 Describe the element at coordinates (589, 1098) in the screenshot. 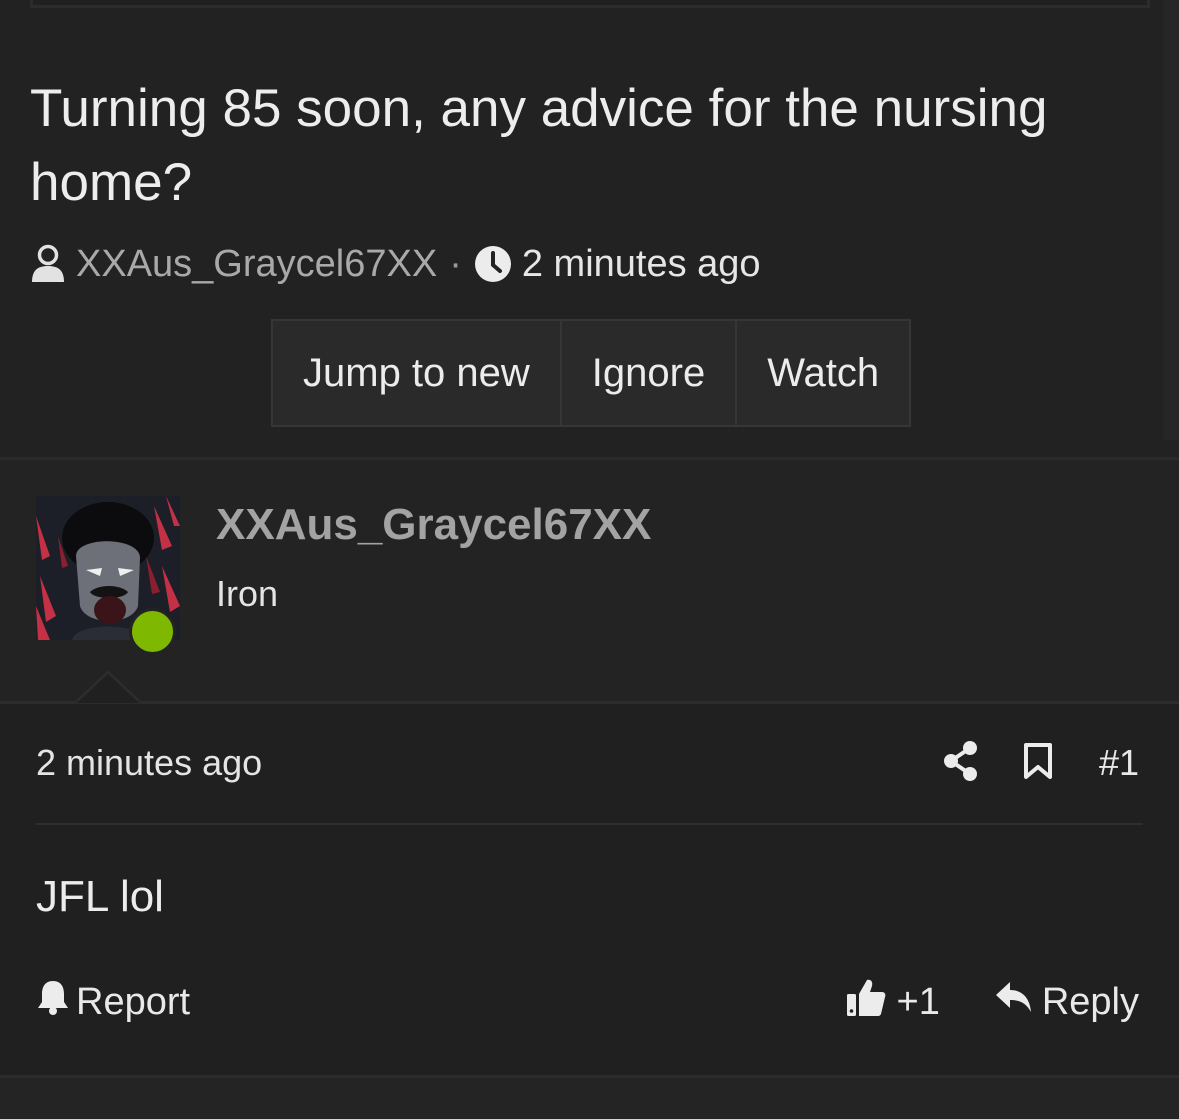

I see `next-post-edge` at that location.